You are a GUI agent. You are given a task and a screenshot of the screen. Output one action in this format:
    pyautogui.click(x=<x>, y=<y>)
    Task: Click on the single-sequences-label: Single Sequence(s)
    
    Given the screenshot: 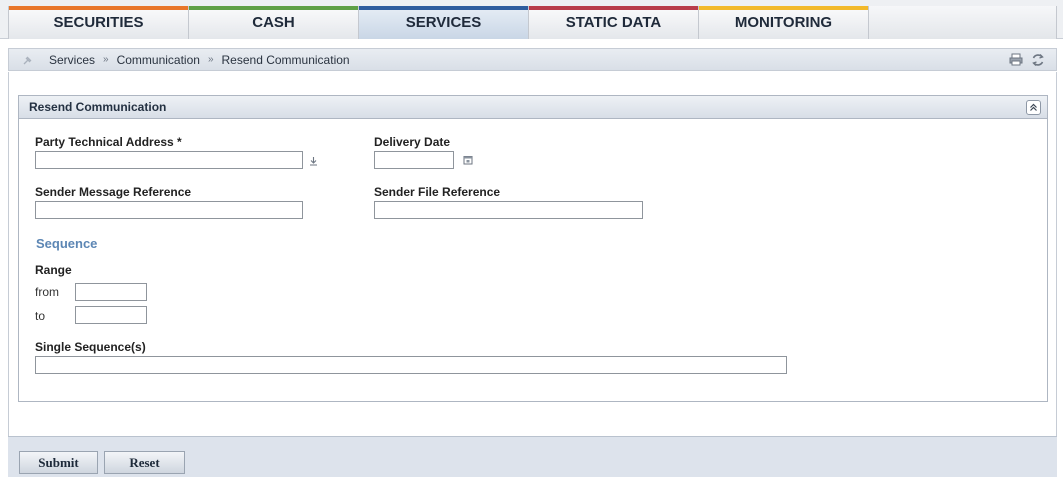 What is the action you would take?
    pyautogui.click(x=90, y=347)
    